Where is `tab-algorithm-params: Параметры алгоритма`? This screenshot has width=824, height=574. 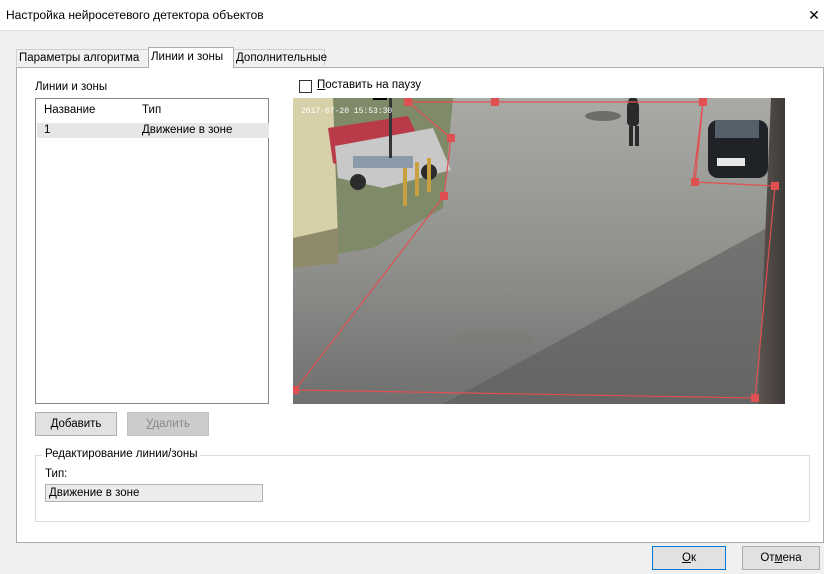
tab-algorithm-params: Параметры алгоритма is located at coordinates (82, 57).